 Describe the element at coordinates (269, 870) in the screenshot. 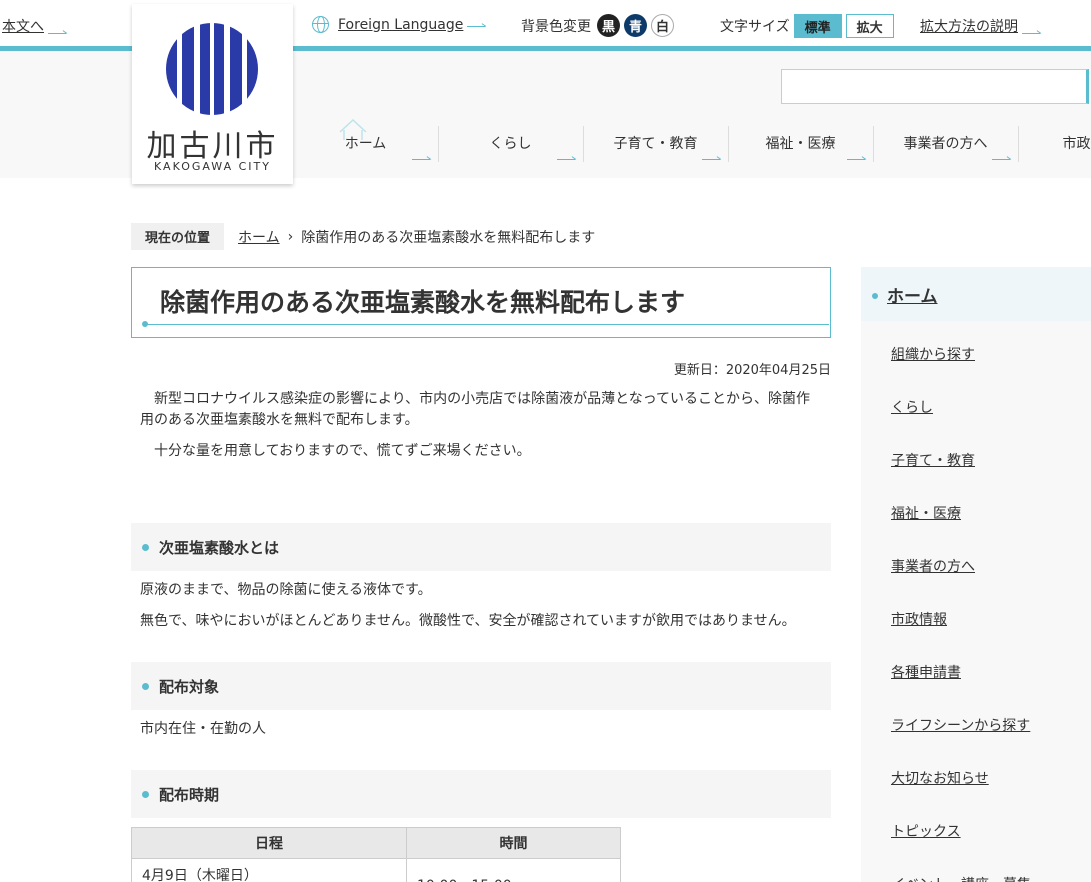

I see `table-cell-date: 4月9日（木曜日）` at that location.